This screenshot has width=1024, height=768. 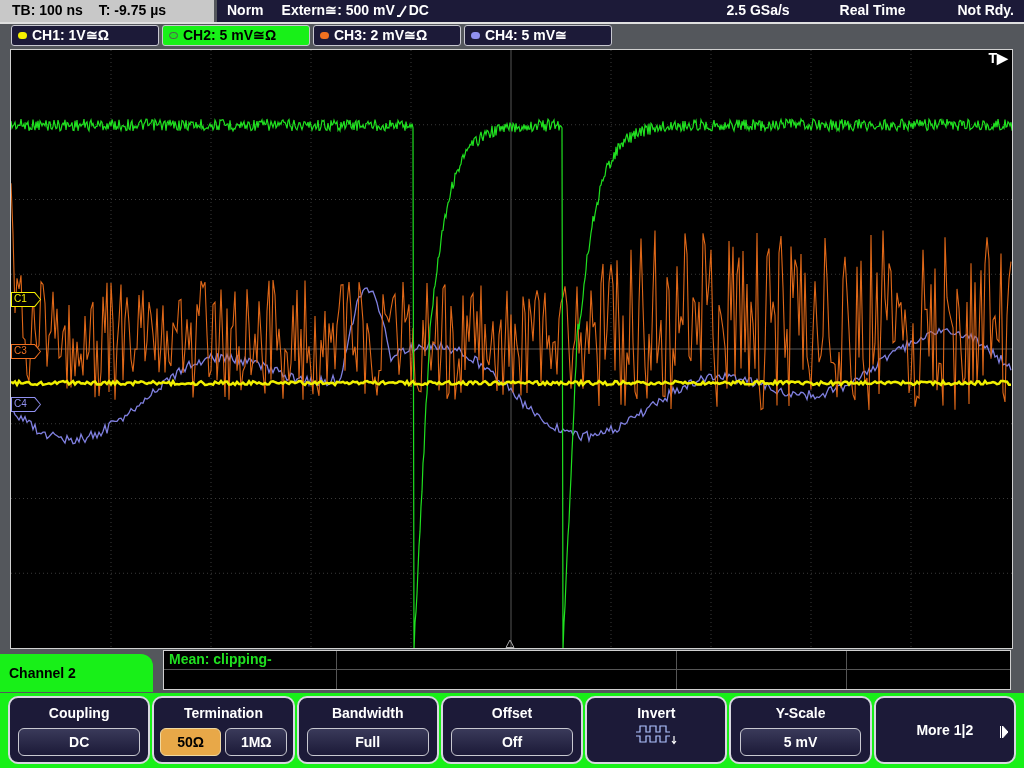 I want to click on invert-softkey: Invert, so click(x=656, y=730).